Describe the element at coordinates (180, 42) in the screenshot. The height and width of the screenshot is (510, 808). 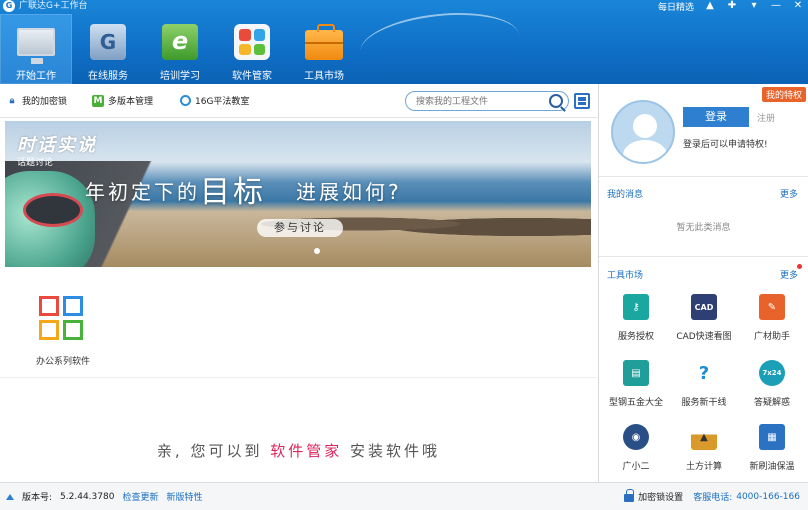
I see `training-icon: e` at that location.